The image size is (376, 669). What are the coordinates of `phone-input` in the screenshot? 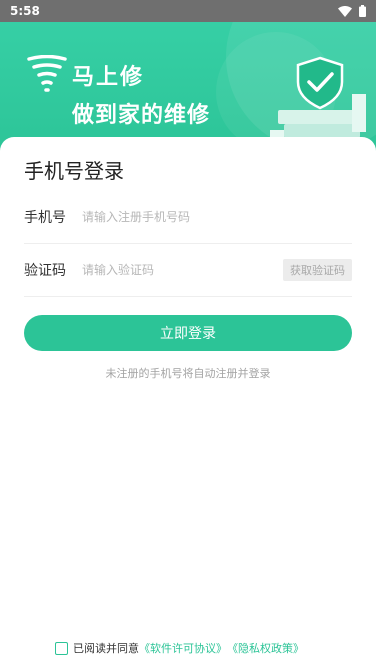 It's located at (216, 217).